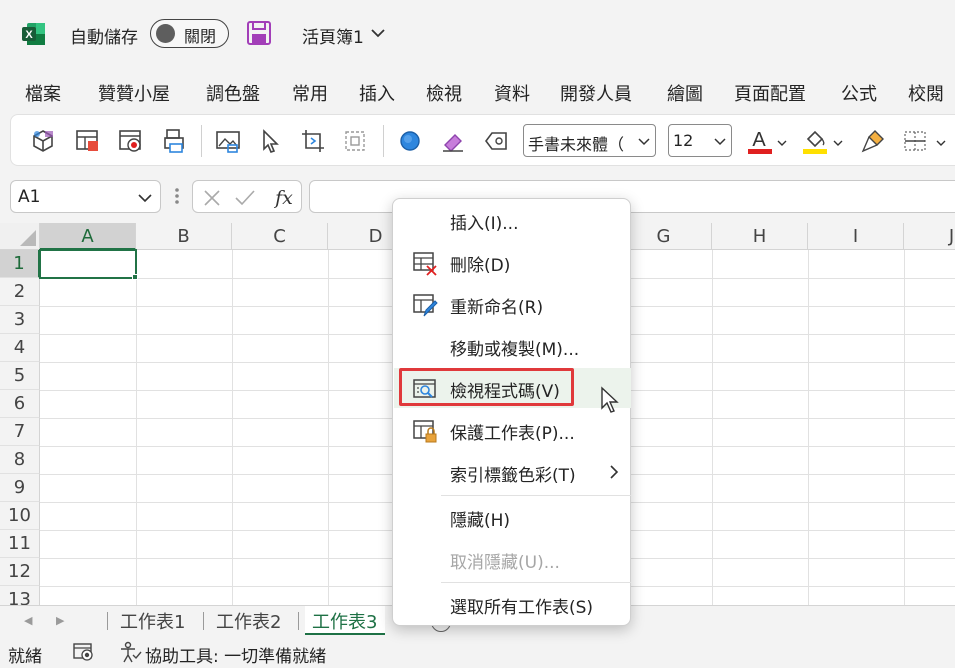  Describe the element at coordinates (248, 620) in the screenshot. I see `sheet-tab-2: 工作表2` at that location.